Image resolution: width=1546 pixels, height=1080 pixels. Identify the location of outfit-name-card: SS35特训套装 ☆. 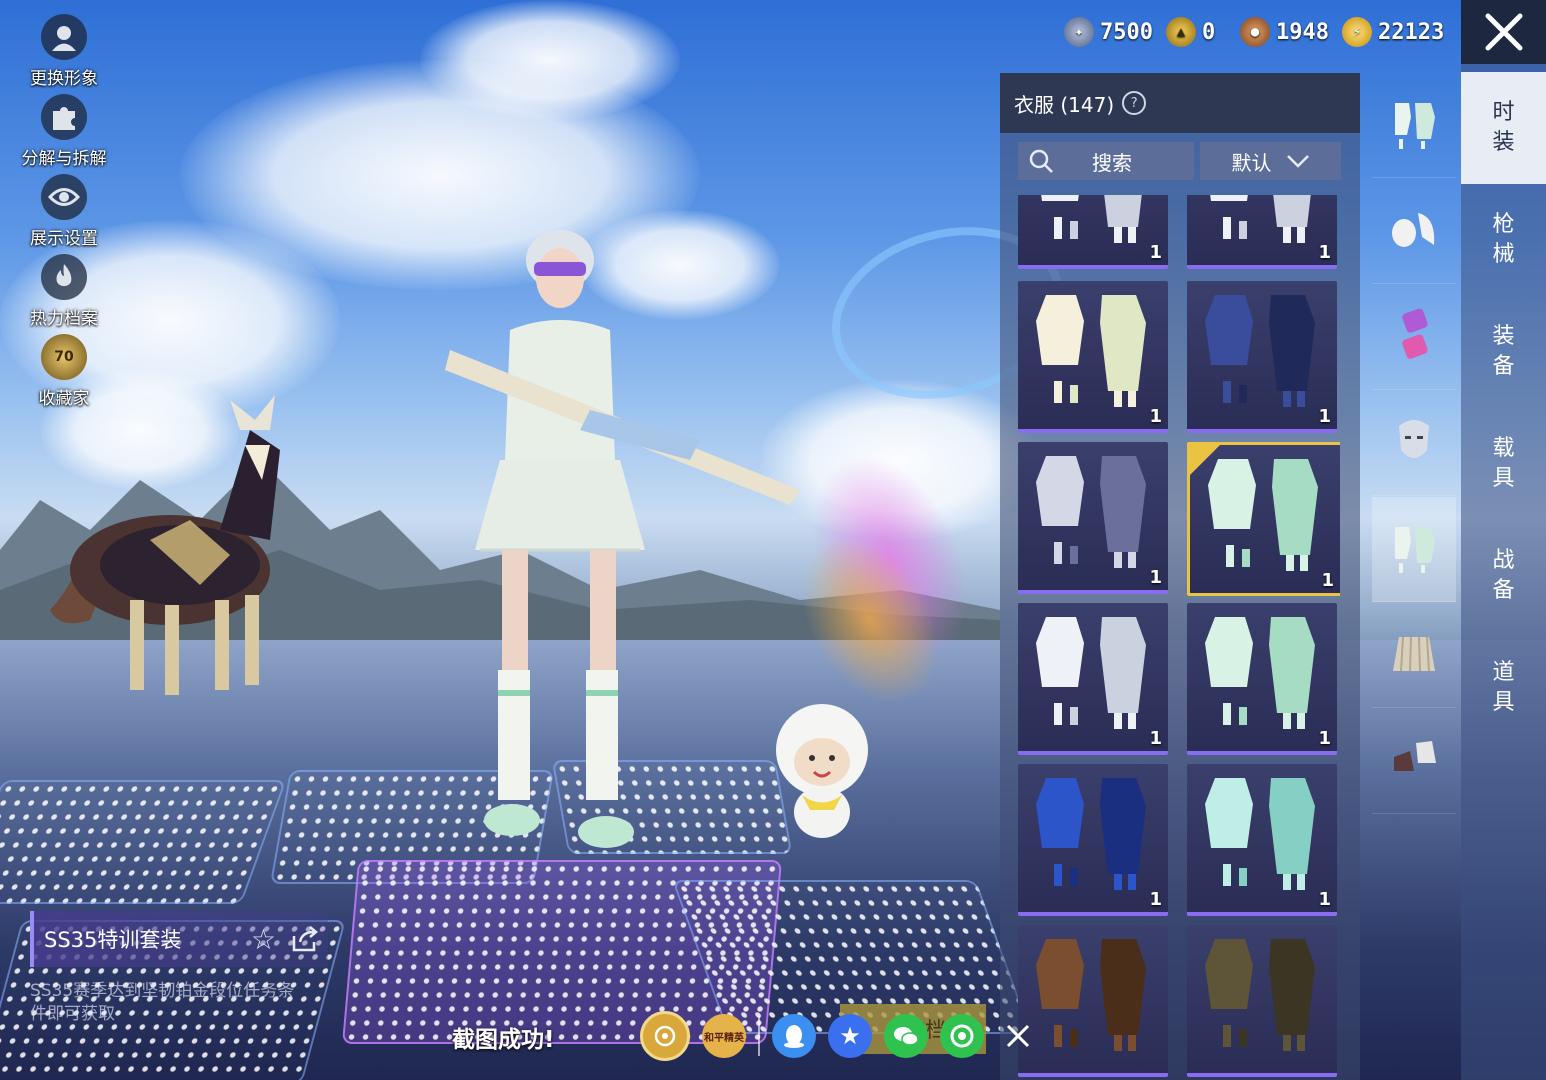
(179, 939).